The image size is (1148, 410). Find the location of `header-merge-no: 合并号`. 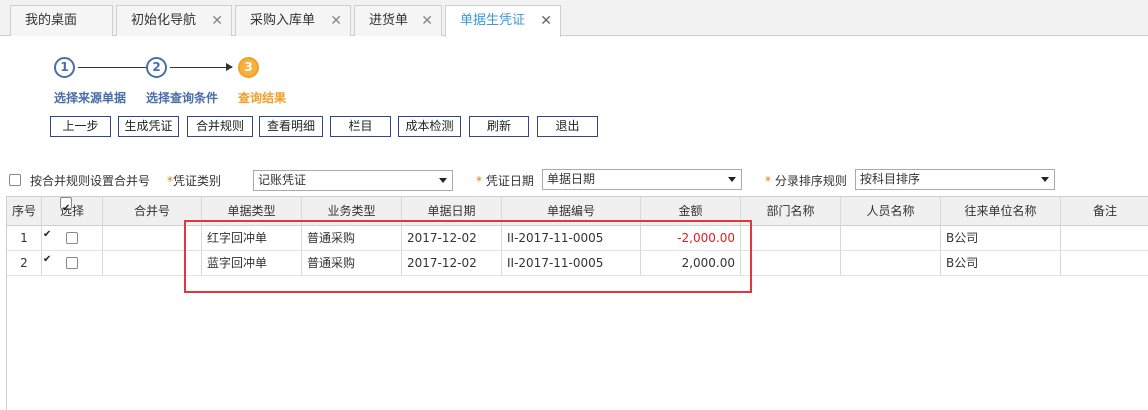

header-merge-no: 合并号 is located at coordinates (152, 211).